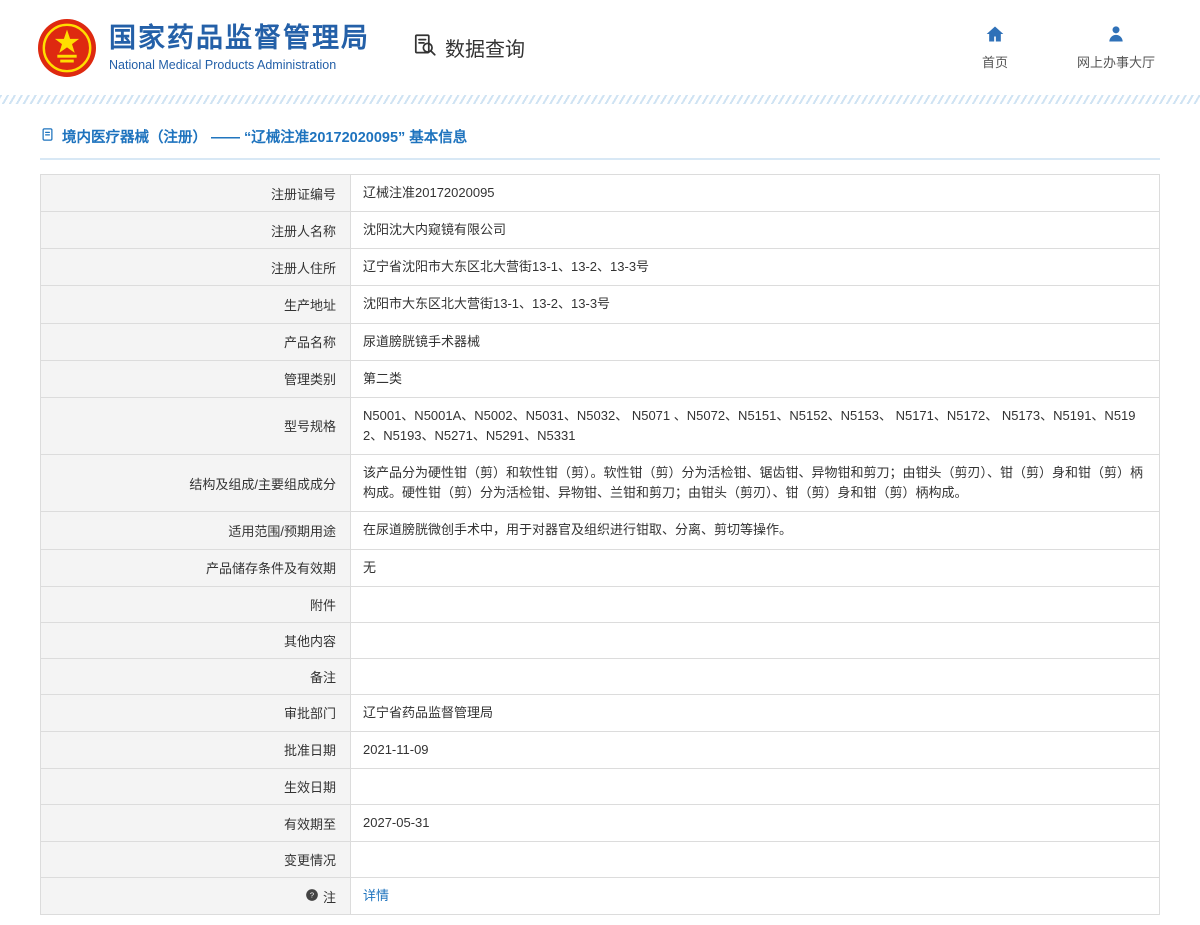  I want to click on row-label: 产品储存条件及有效期, so click(195, 567).